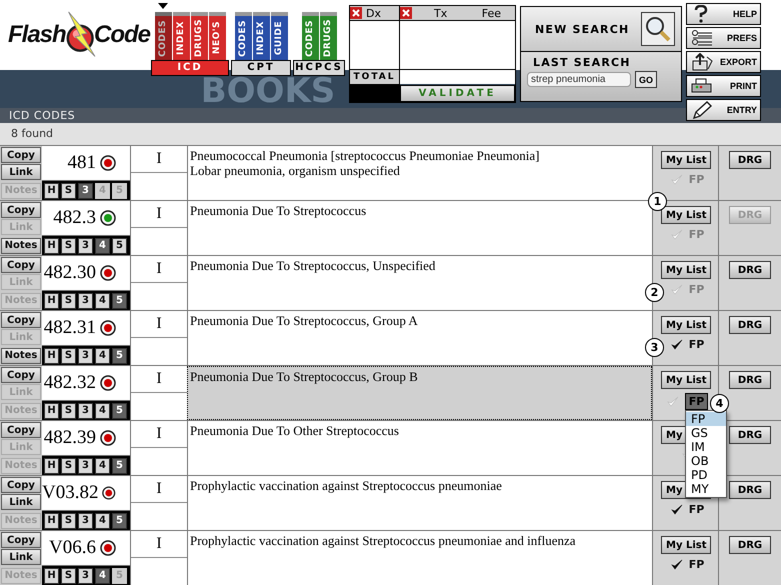 Image resolution: width=781 pixels, height=585 pixels. I want to click on code-number: 481, so click(82, 163).